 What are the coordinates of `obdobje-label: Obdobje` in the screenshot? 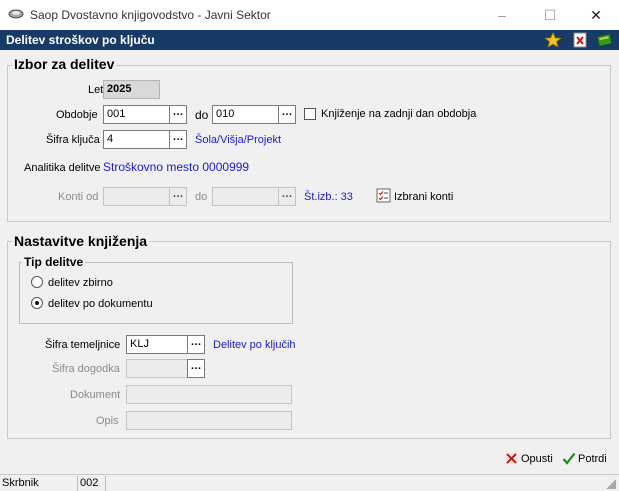 It's located at (77, 115).